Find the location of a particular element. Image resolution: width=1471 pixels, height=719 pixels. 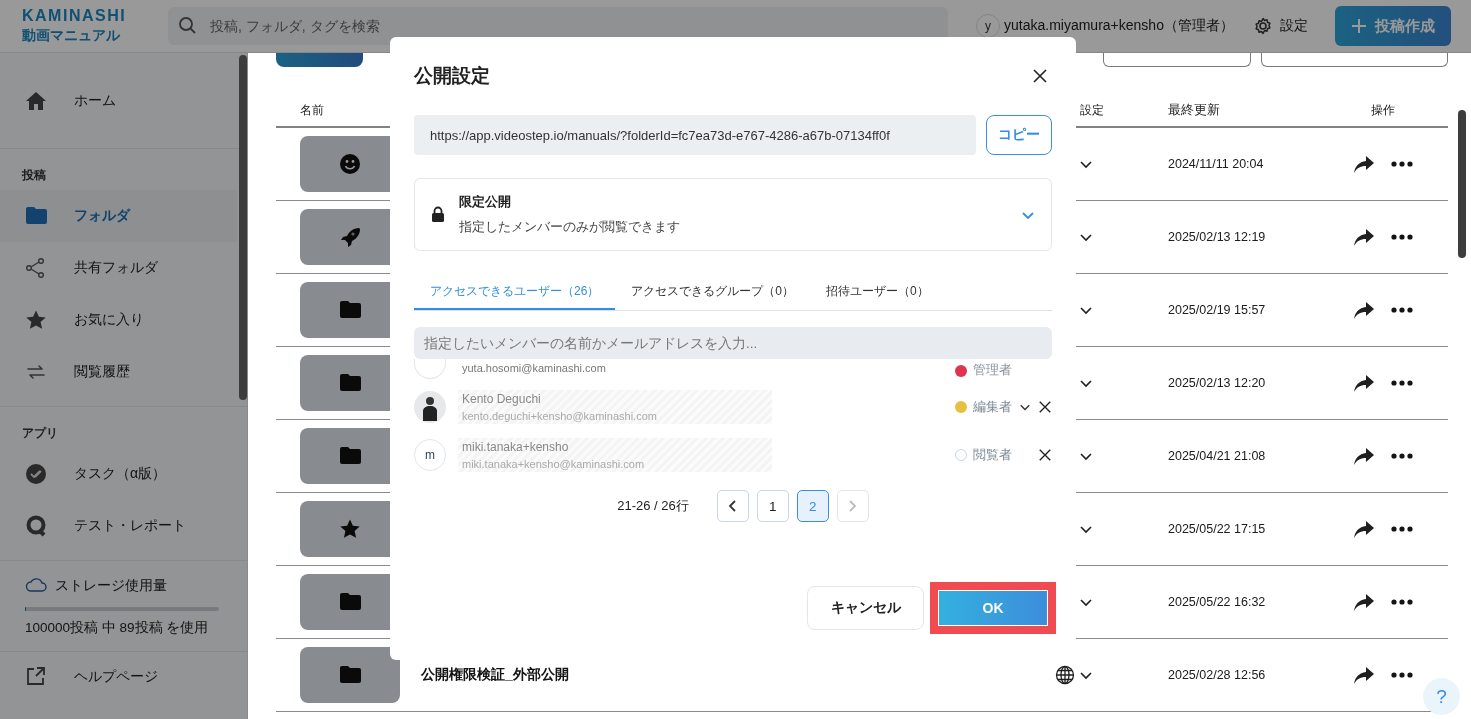

sidebar-item: フォルダ is located at coordinates (118, 216).